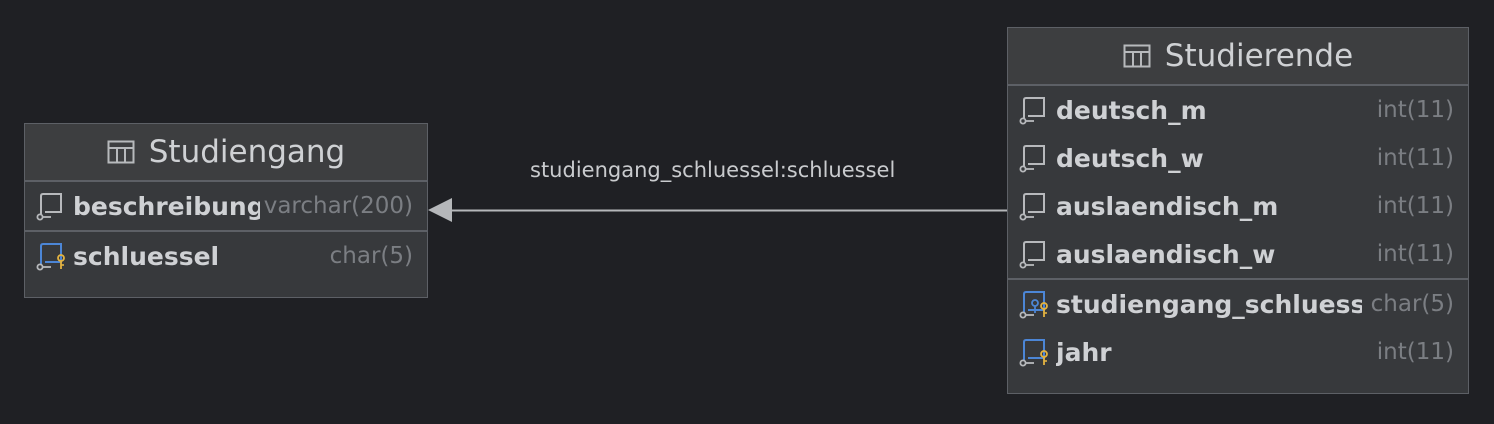  I want to click on column-type: varchar(200), so click(338, 206).